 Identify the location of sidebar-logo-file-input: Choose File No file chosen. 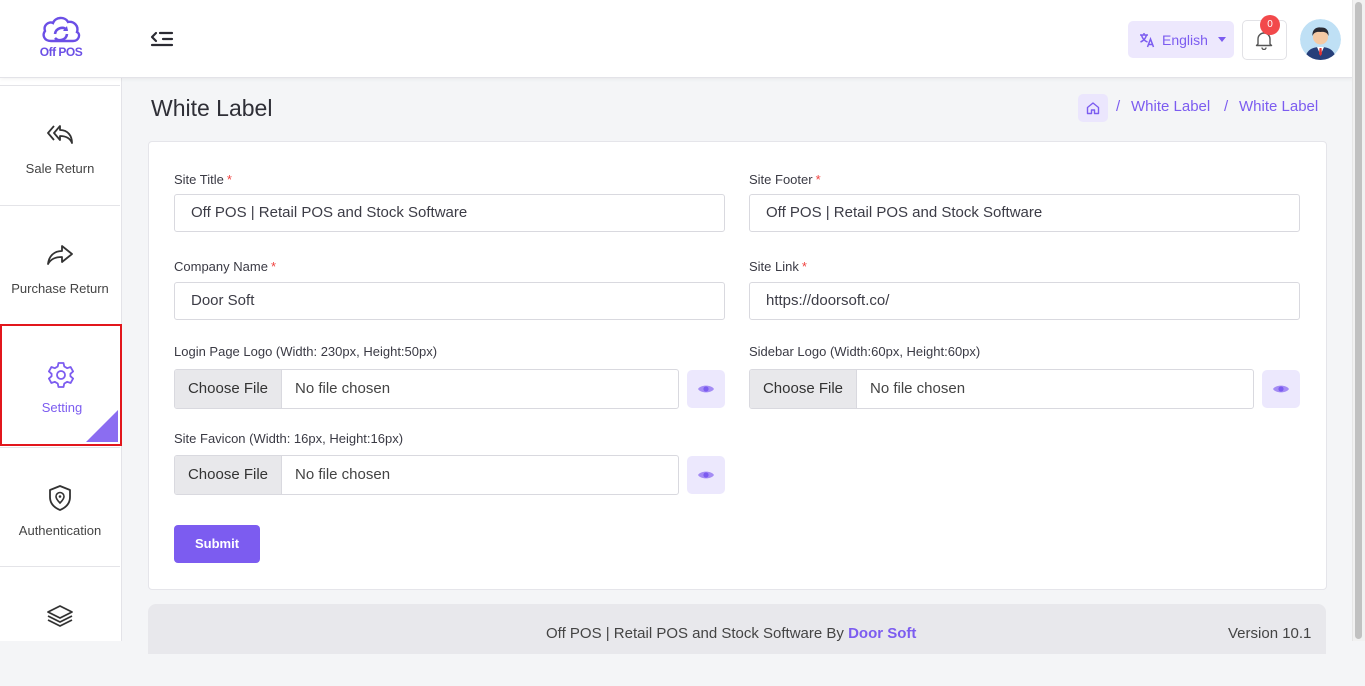
(1001, 389).